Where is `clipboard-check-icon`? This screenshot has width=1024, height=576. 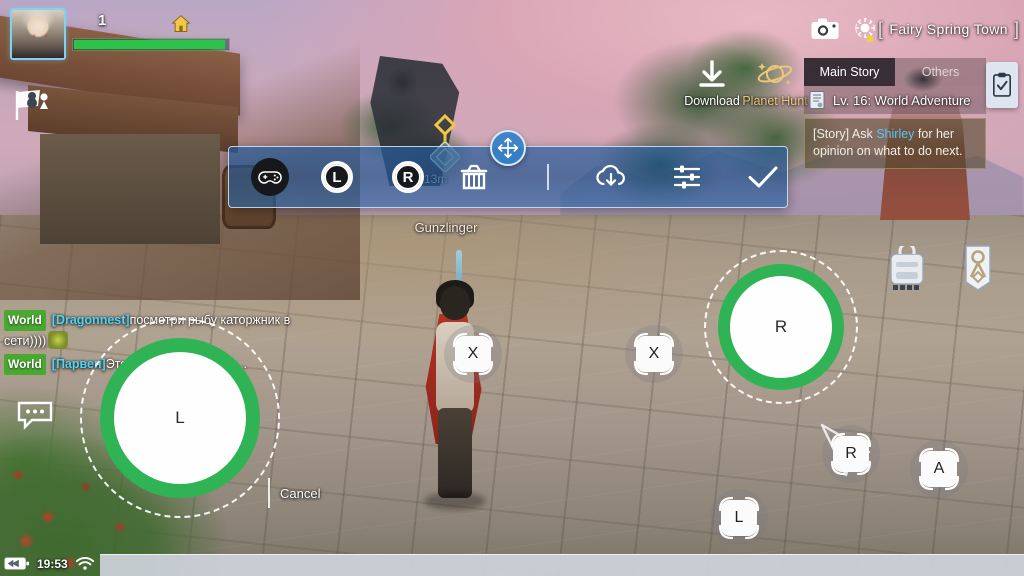
clipboard-check-icon is located at coordinates (1002, 85).